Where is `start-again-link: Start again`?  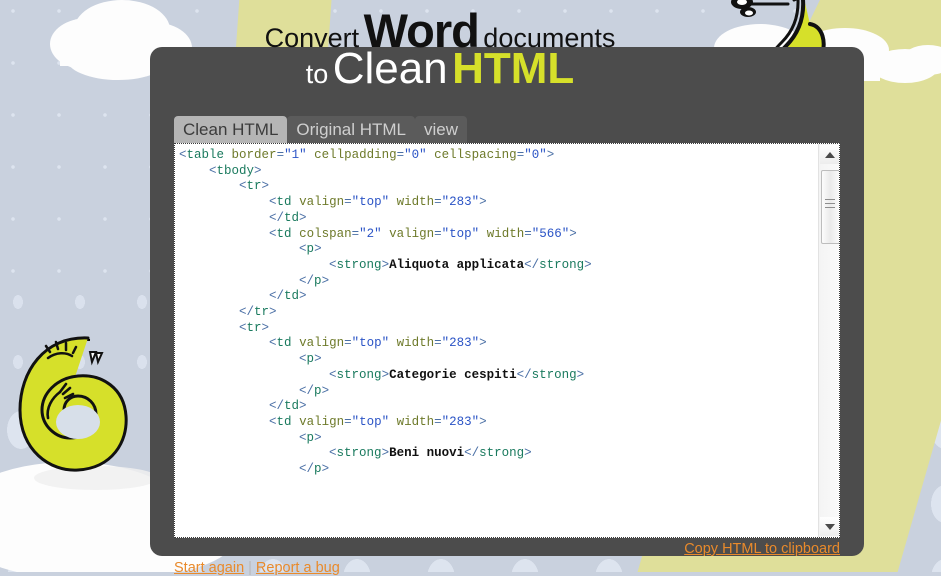 start-again-link: Start again is located at coordinates (209, 568).